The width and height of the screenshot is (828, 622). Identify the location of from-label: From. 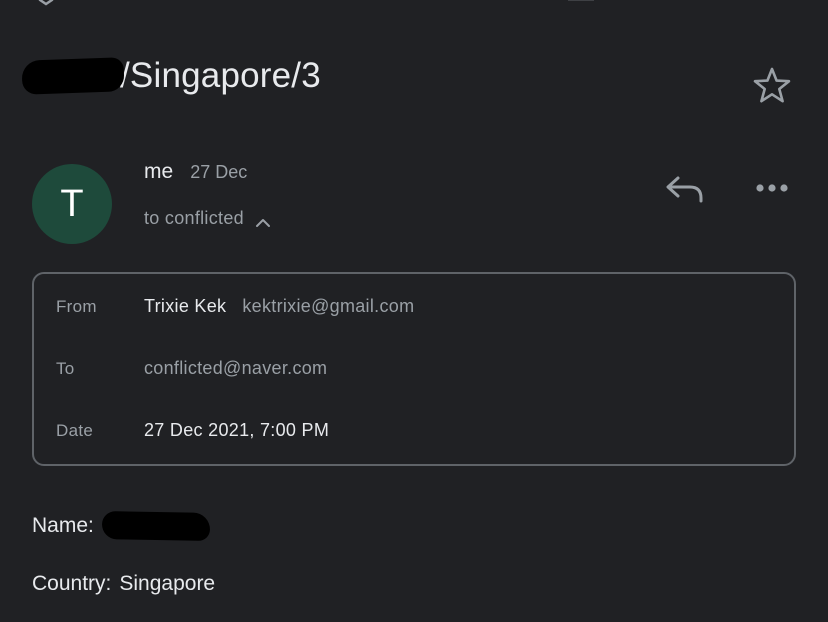
(76, 306).